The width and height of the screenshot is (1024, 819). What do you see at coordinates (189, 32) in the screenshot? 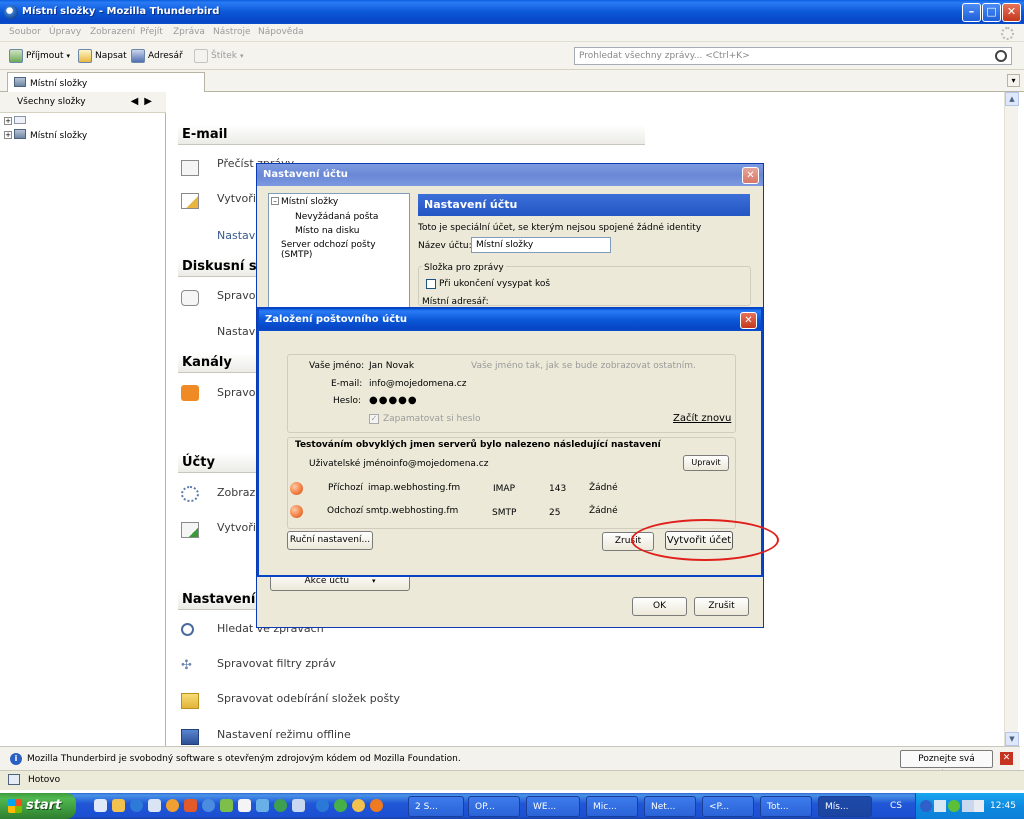
I see `menu-message: Zpráva` at bounding box center [189, 32].